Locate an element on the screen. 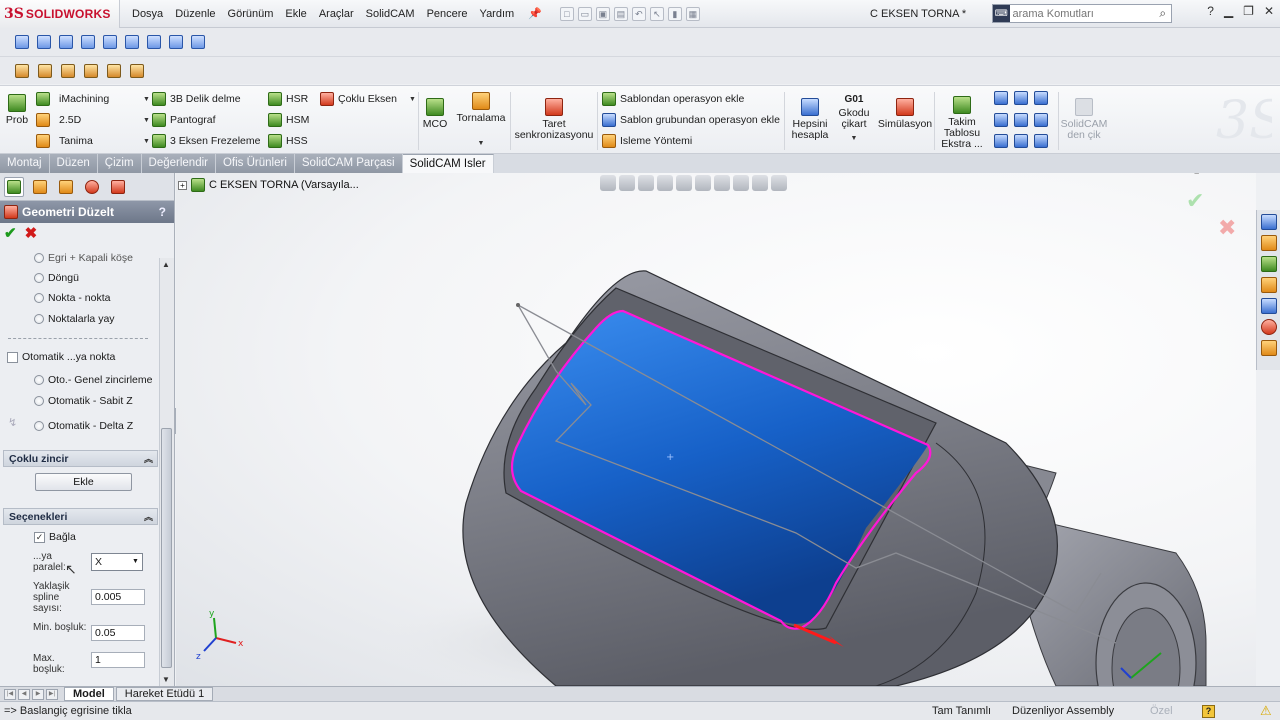 This screenshot has width=1280, height=720. tab-cizim: Çizim is located at coordinates (119, 163).